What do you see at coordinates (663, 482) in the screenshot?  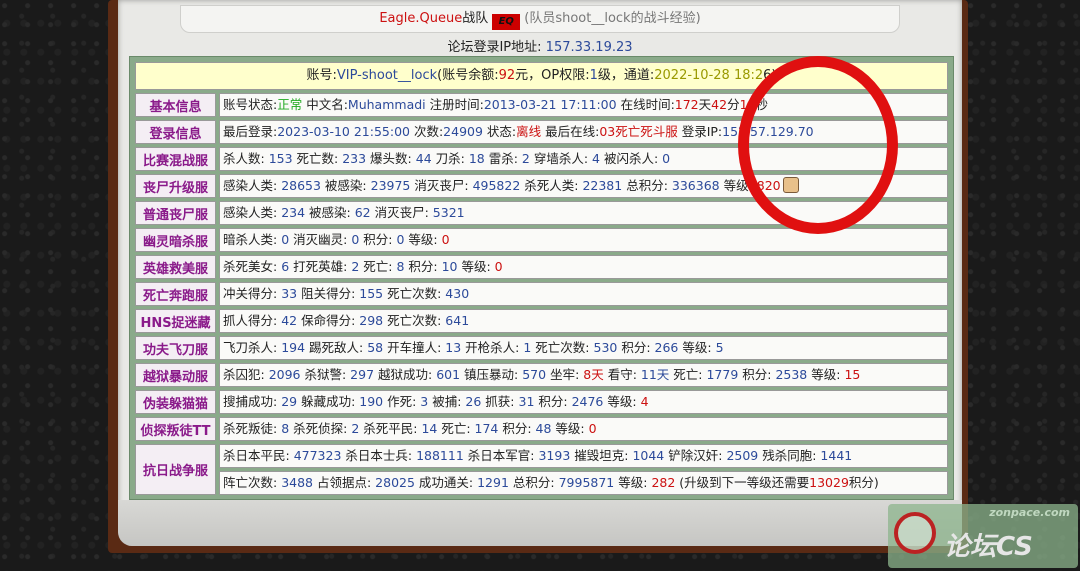 I see `level-value: 282` at bounding box center [663, 482].